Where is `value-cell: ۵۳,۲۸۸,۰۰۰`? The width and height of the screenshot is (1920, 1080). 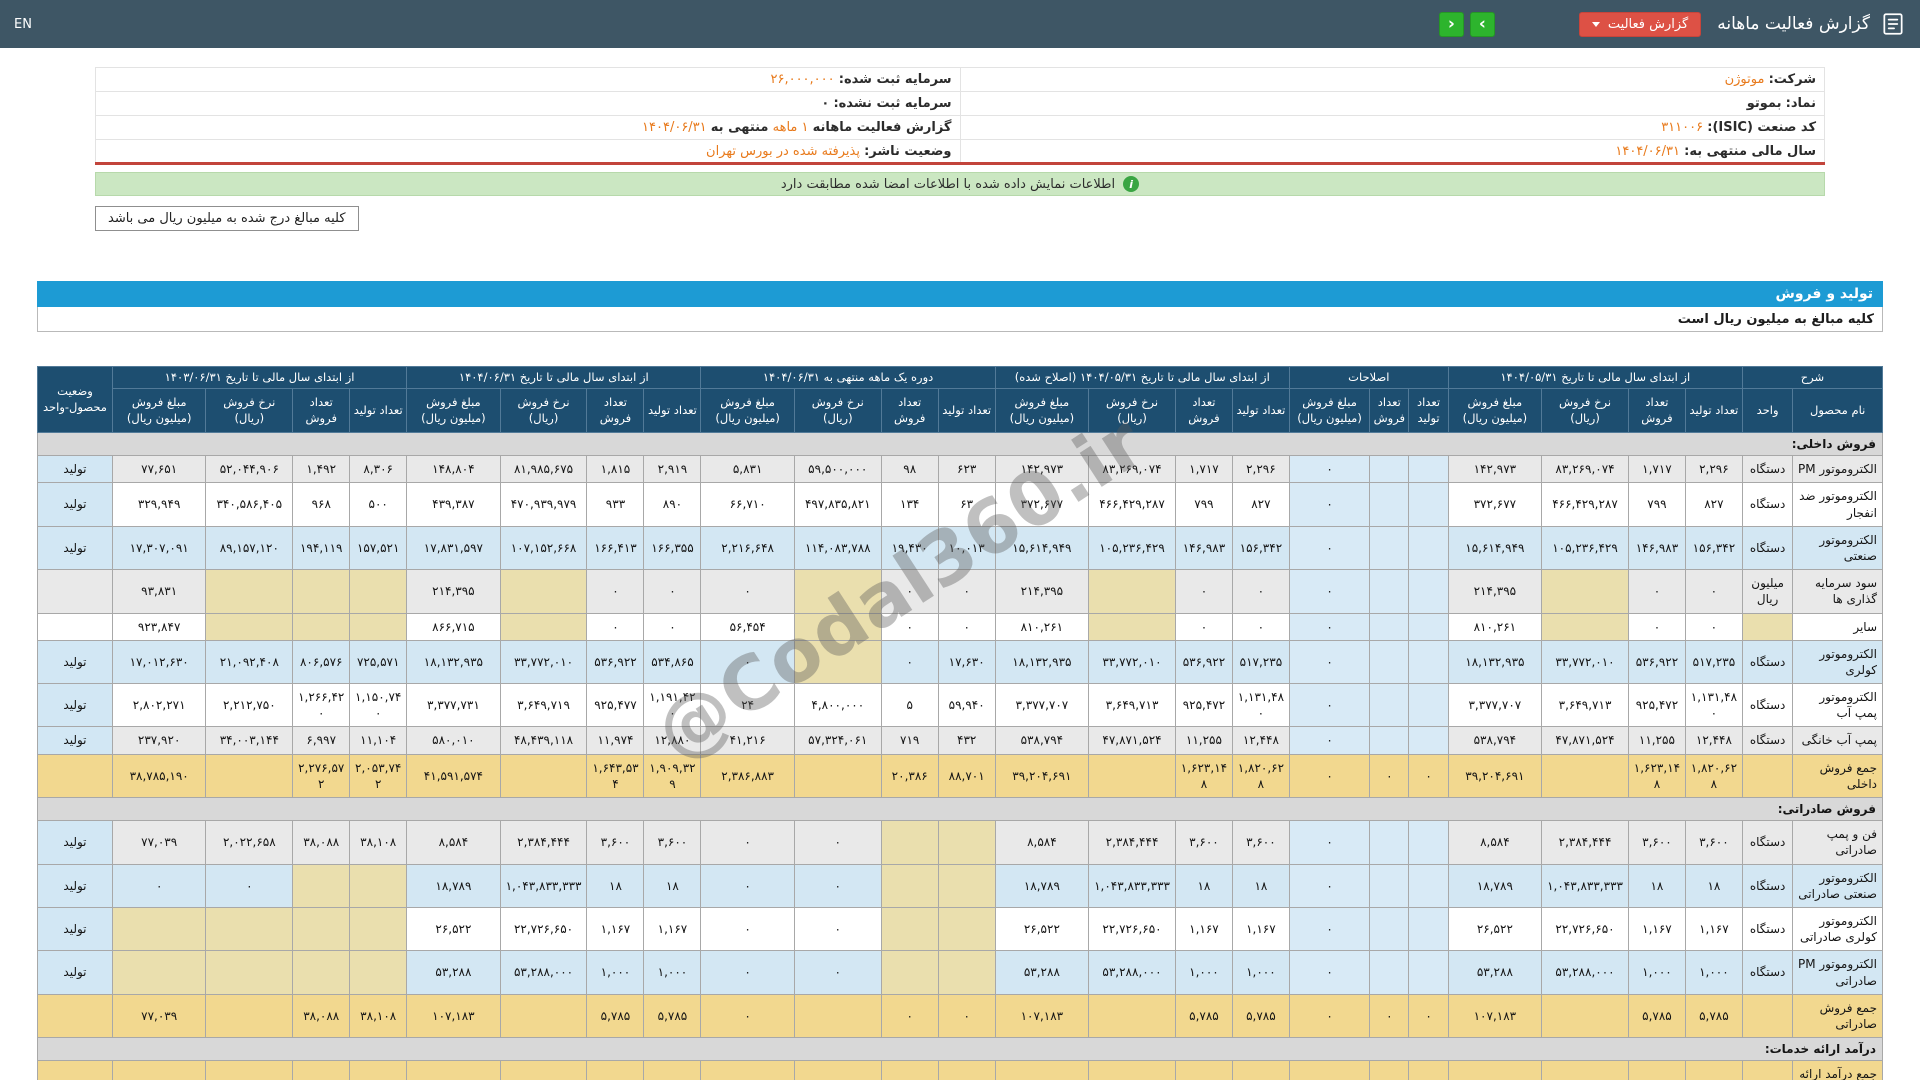
value-cell: ۵۳,۲۸۸,۰۰۰ is located at coordinates (1585, 972).